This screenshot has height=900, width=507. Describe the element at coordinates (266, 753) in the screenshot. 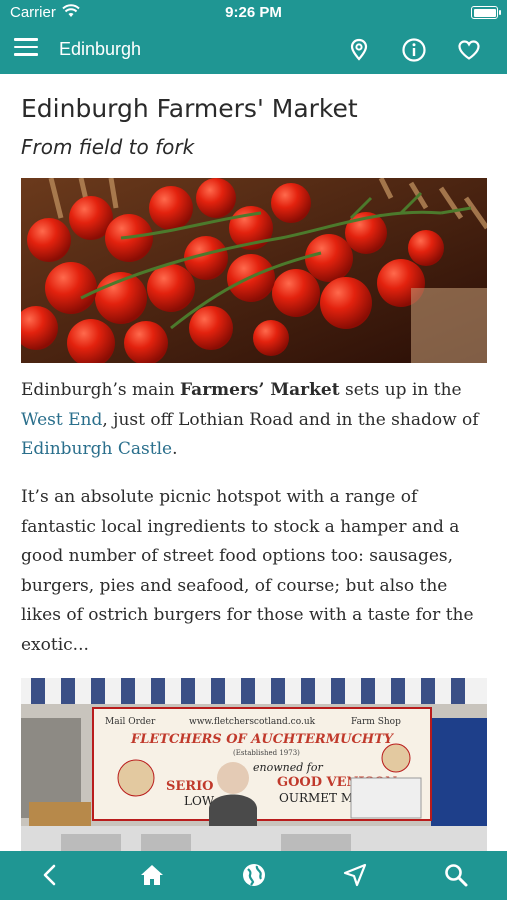

I see `sign-established: (Established 1973)` at that location.